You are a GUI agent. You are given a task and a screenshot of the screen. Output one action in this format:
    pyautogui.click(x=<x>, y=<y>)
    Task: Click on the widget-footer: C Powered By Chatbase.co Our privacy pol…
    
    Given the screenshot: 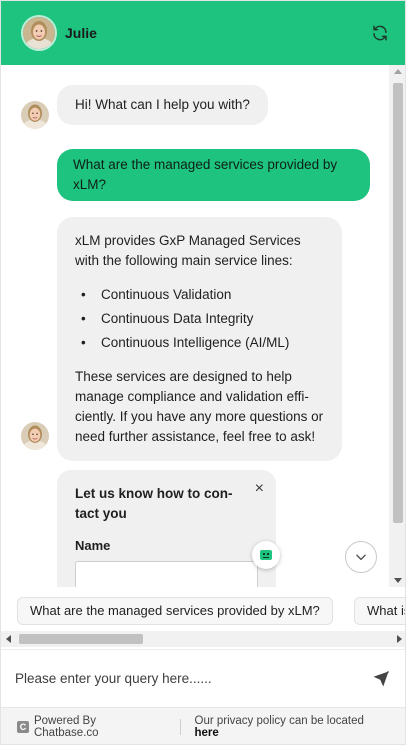 What is the action you would take?
    pyautogui.click(x=203, y=725)
    